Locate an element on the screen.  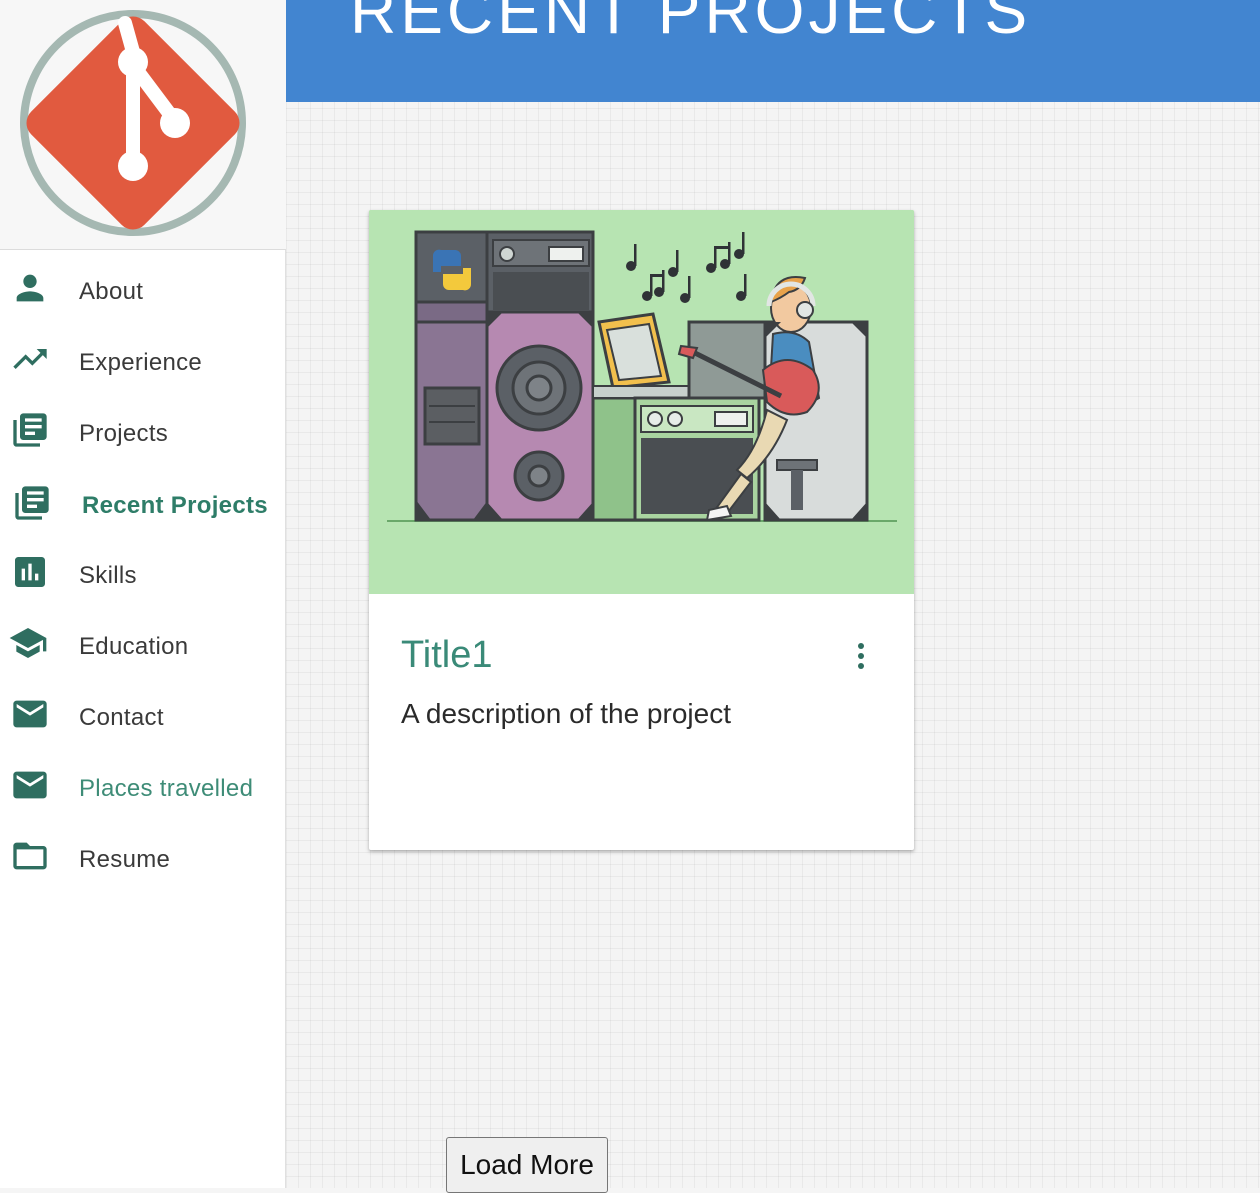
sidebar-item-label: Projects is located at coordinates (124, 433).